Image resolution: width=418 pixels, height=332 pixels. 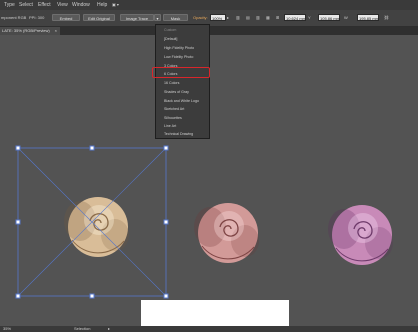 I want to click on preset-line-art: Line Art, so click(x=170, y=126).